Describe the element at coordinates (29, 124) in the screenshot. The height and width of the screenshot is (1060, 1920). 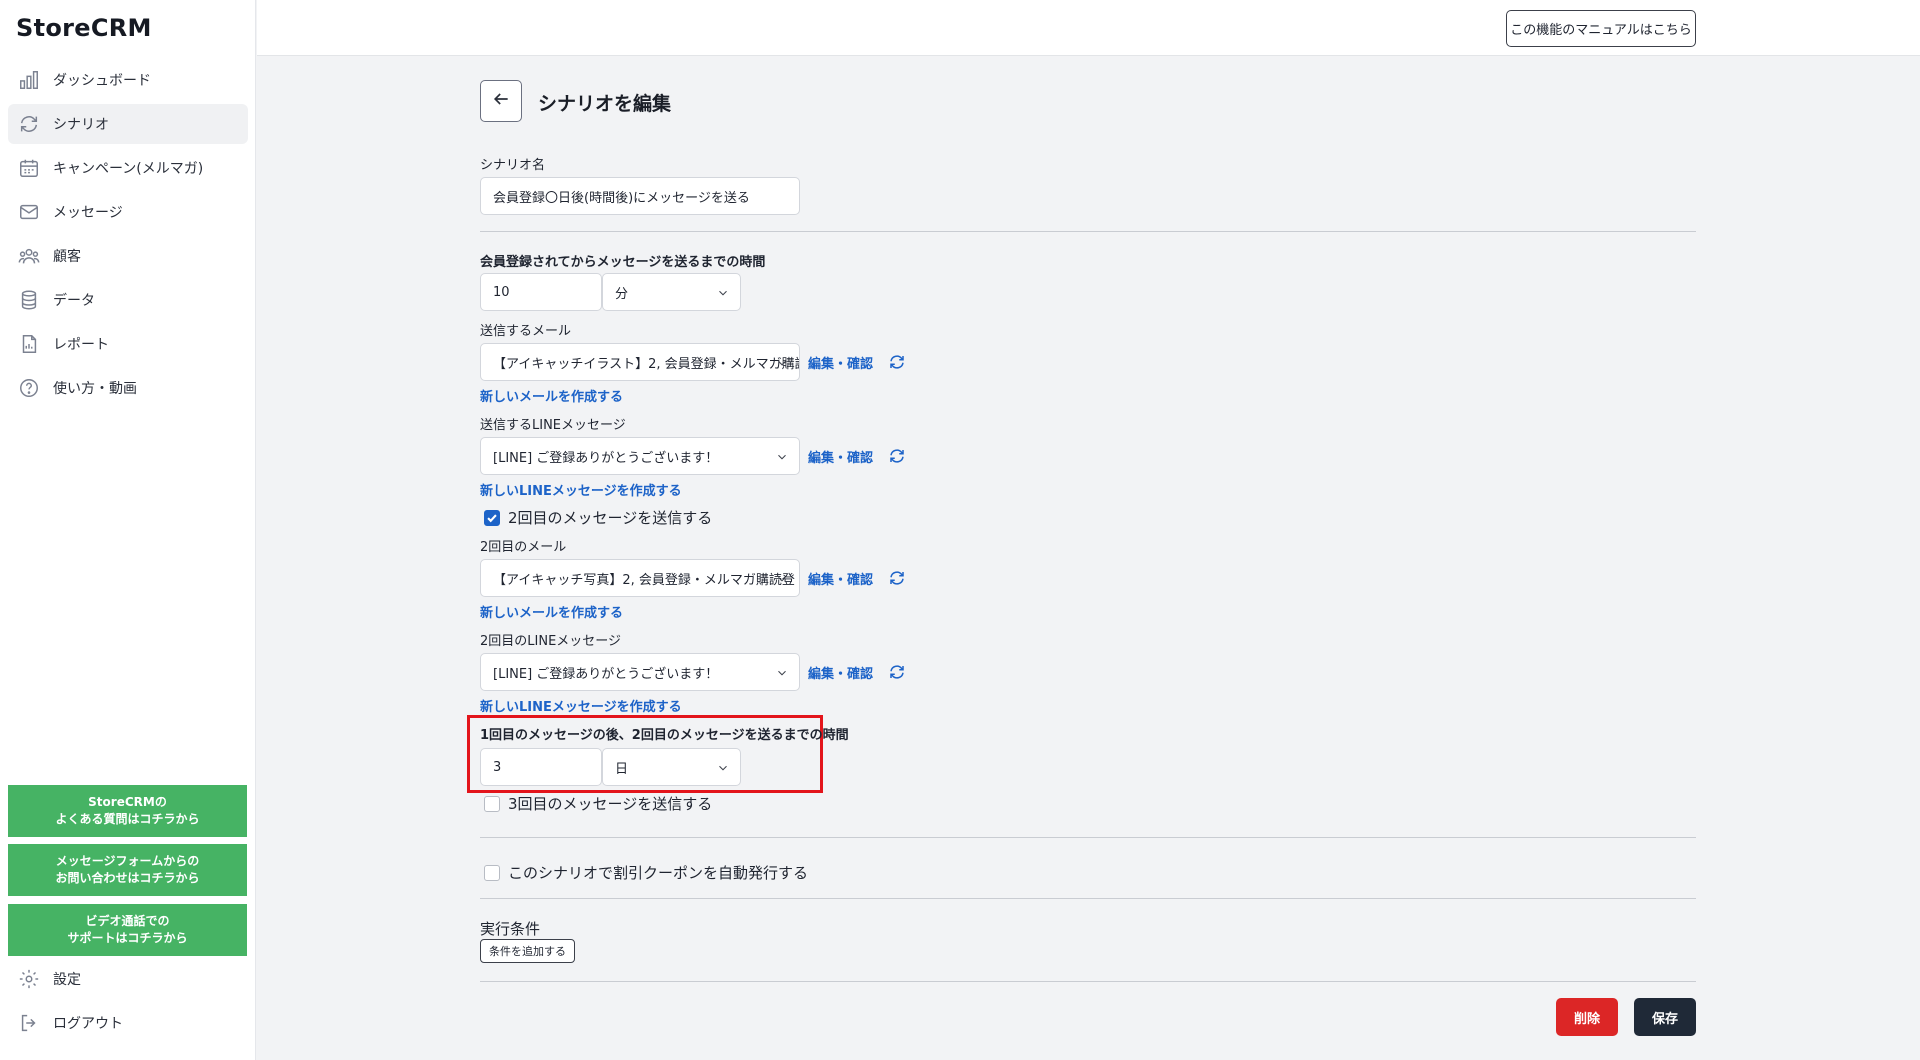
I see `refresh-cycle-icon` at that location.